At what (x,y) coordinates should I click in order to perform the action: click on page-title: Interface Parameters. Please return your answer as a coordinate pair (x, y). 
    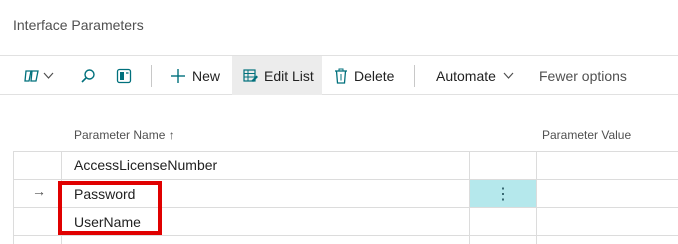
    Looking at the image, I should click on (78, 25).